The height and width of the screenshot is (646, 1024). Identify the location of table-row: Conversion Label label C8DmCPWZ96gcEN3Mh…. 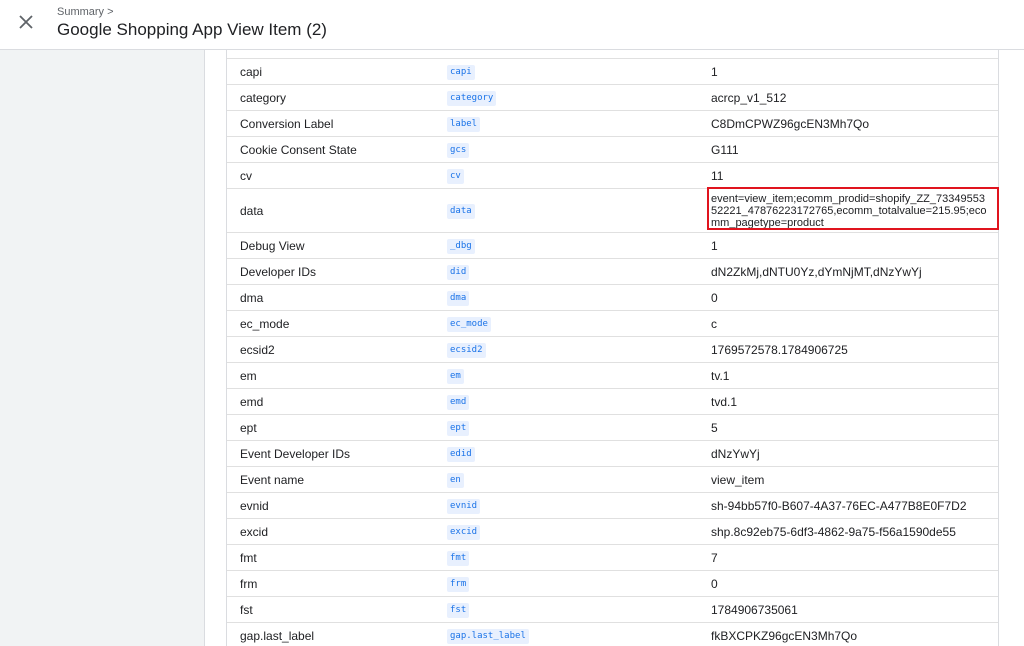
(612, 124).